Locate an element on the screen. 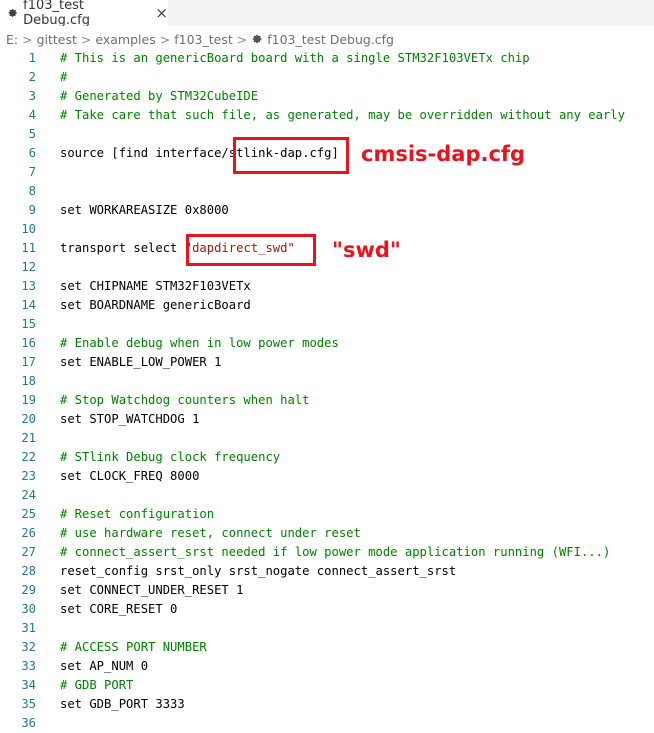  line-content: # ACCESS PORT NUMBER is located at coordinates (133, 647).